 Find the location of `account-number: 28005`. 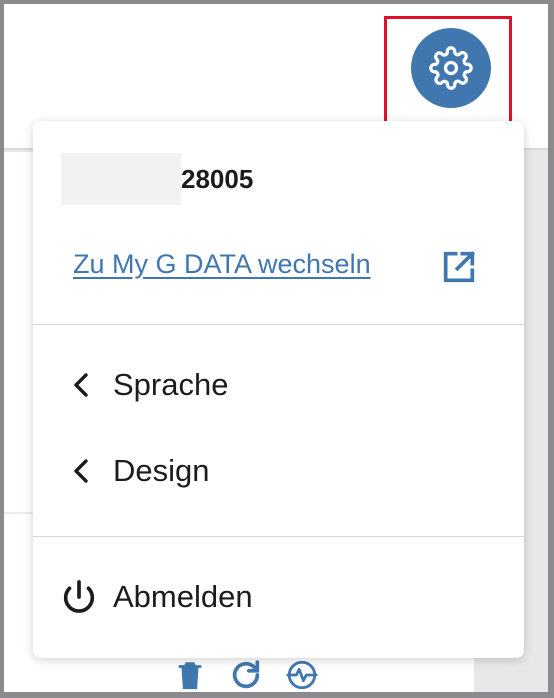

account-number: 28005 is located at coordinates (217, 178).